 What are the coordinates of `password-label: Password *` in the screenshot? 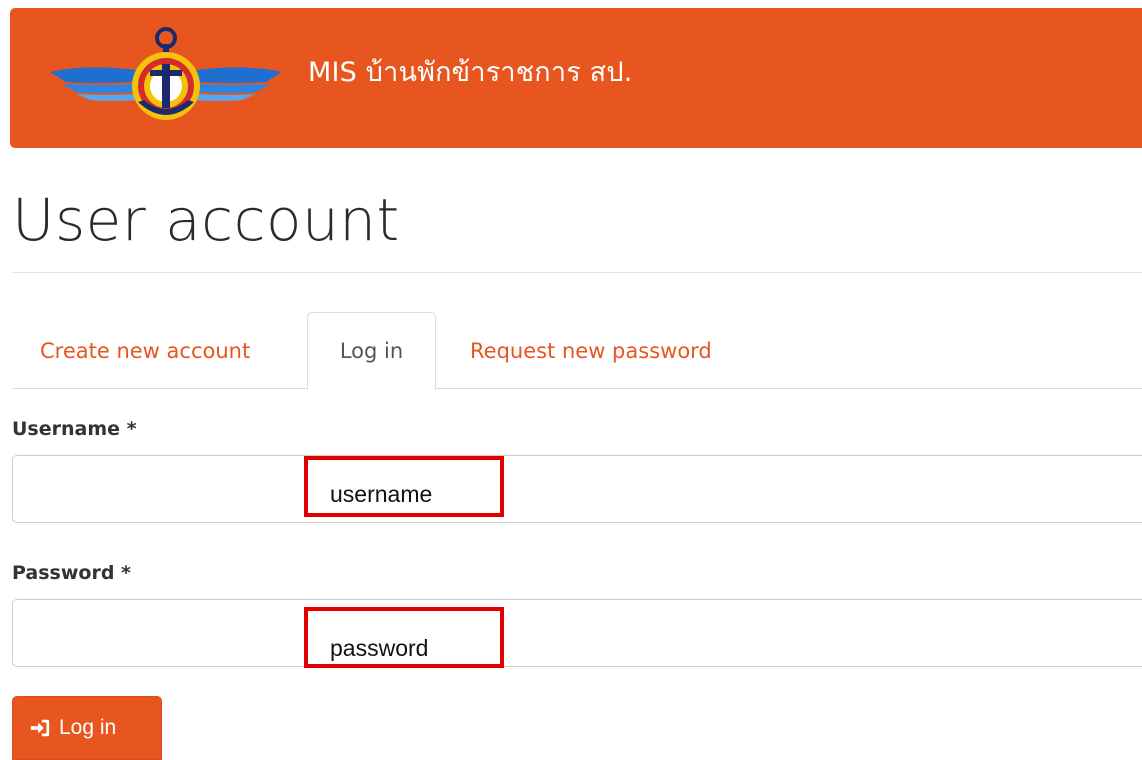 It's located at (71, 573).